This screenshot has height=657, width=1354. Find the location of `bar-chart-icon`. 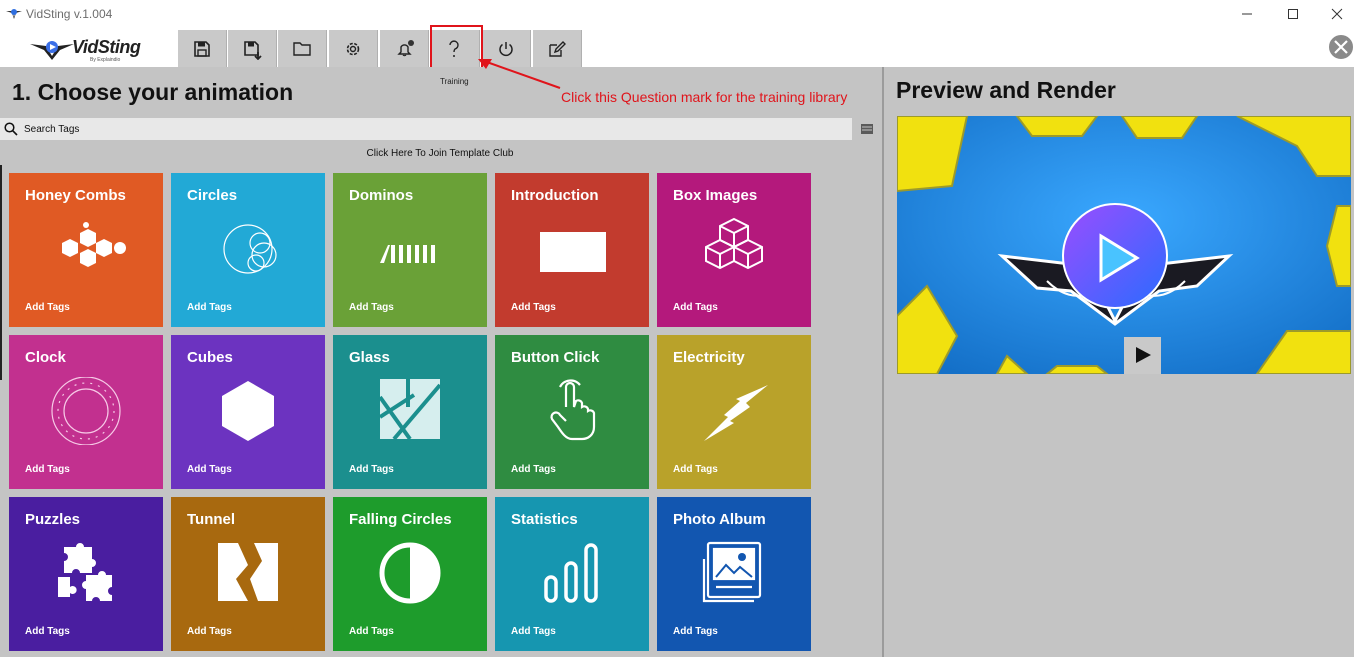

bar-chart-icon is located at coordinates (571, 573).